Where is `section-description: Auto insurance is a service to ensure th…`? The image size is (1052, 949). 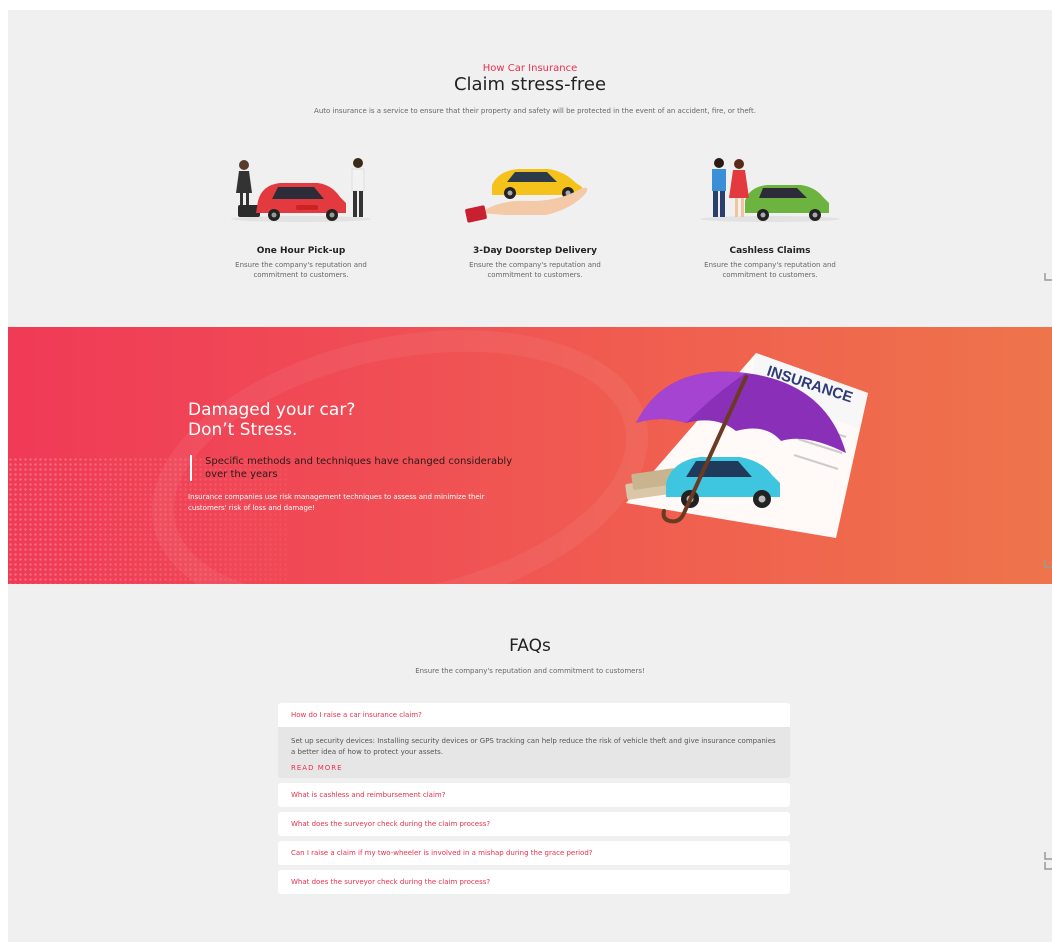
section-description: Auto insurance is a service to ensure th… is located at coordinates (535, 111).